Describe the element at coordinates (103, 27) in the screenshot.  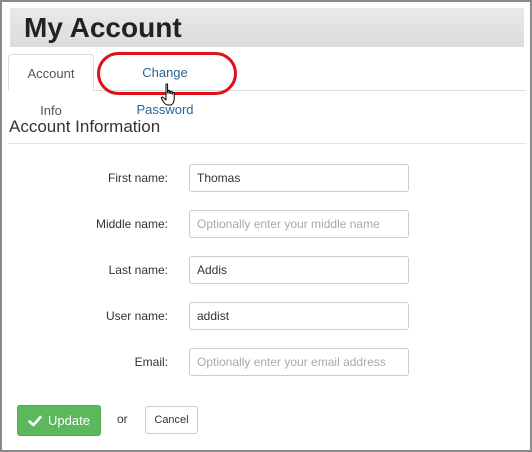
I see `page-title: My Account` at that location.